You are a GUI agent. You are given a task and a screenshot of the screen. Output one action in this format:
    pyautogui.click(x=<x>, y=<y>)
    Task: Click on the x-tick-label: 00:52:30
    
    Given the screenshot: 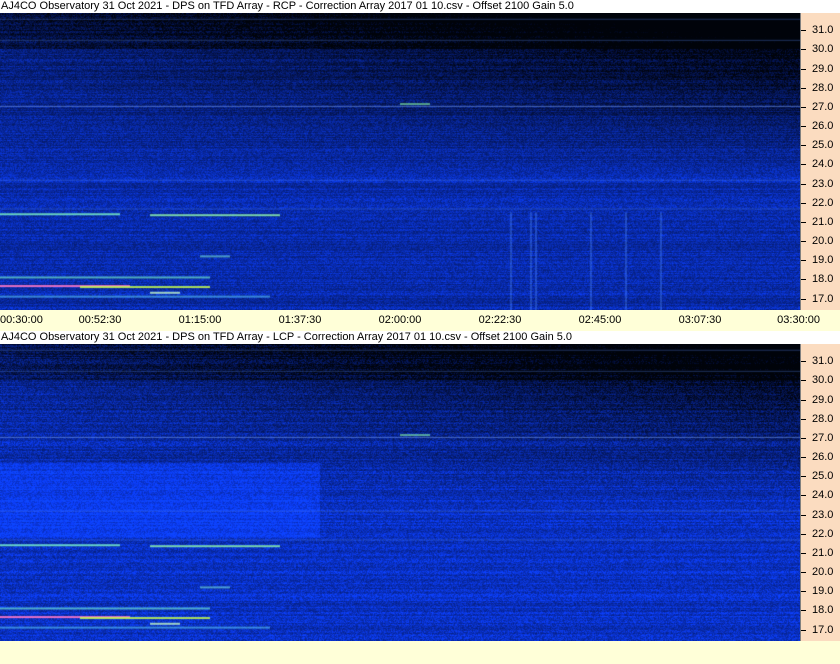 What is the action you would take?
    pyautogui.click(x=100, y=320)
    